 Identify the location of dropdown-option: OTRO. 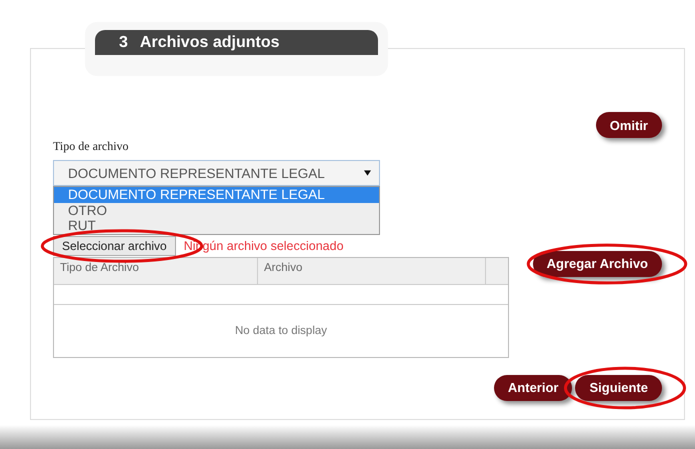
(216, 210).